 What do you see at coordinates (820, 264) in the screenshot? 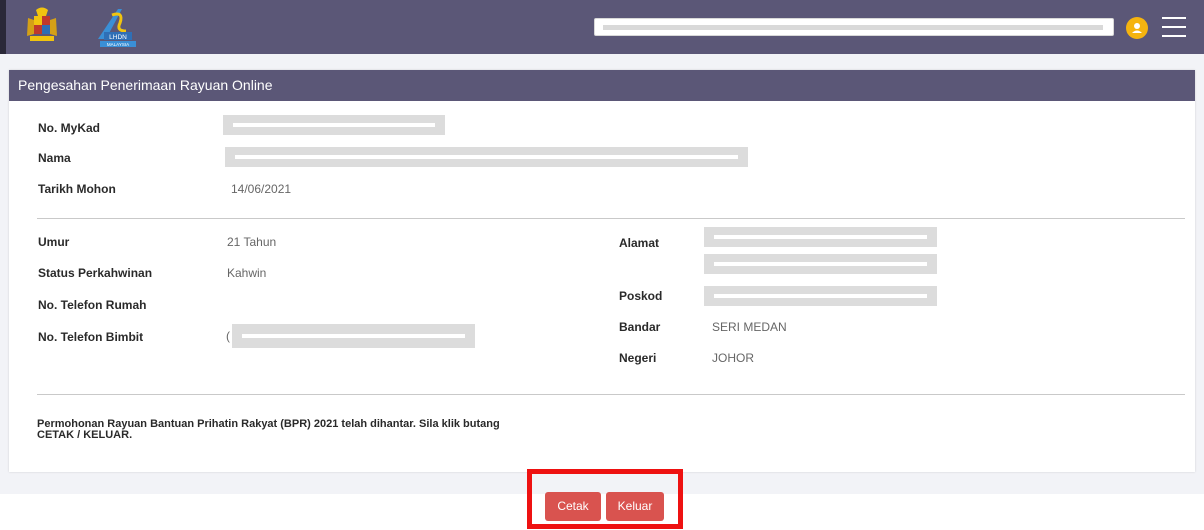
I see `alamat-line2-redacted` at bounding box center [820, 264].